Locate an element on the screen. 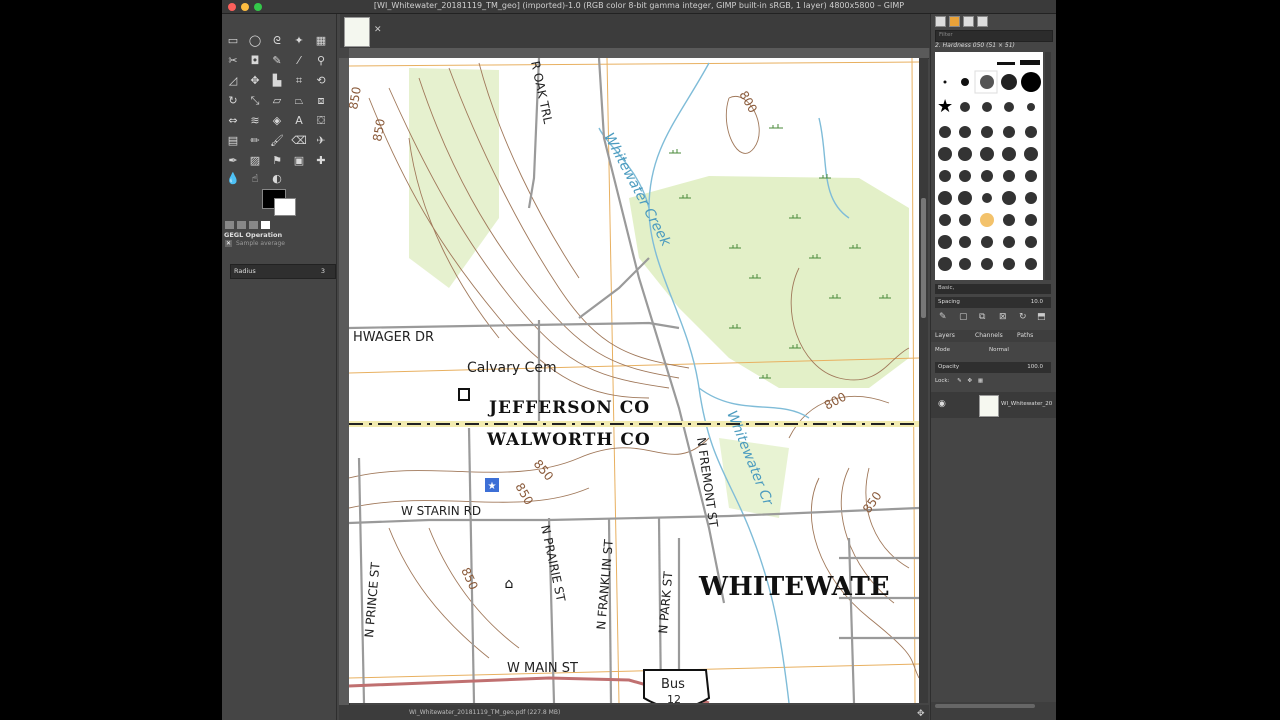 The width and height of the screenshot is (1280, 720). rotate-icon: ↻ is located at coordinates (233, 101).